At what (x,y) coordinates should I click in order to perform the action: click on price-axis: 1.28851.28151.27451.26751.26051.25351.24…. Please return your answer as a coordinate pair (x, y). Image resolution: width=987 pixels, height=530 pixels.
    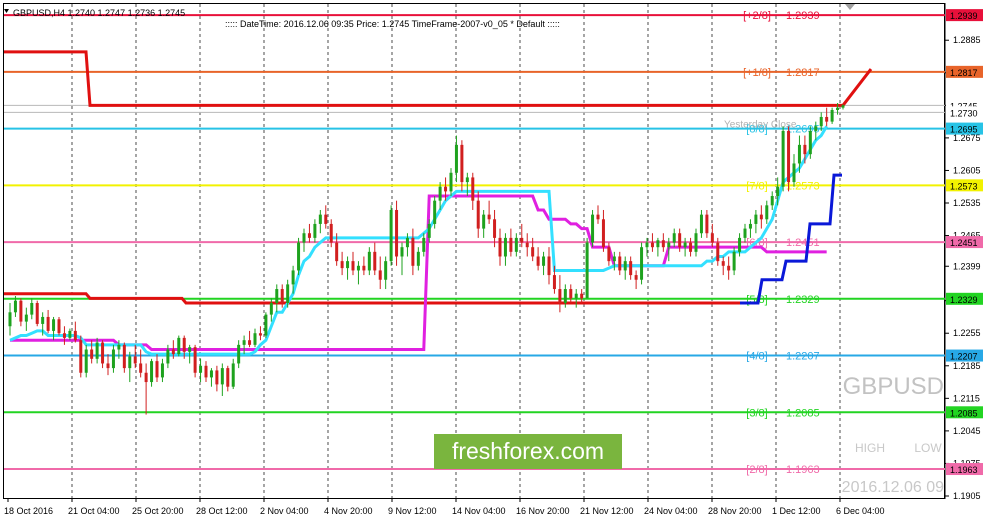
    Looking at the image, I should click on (964, 255).